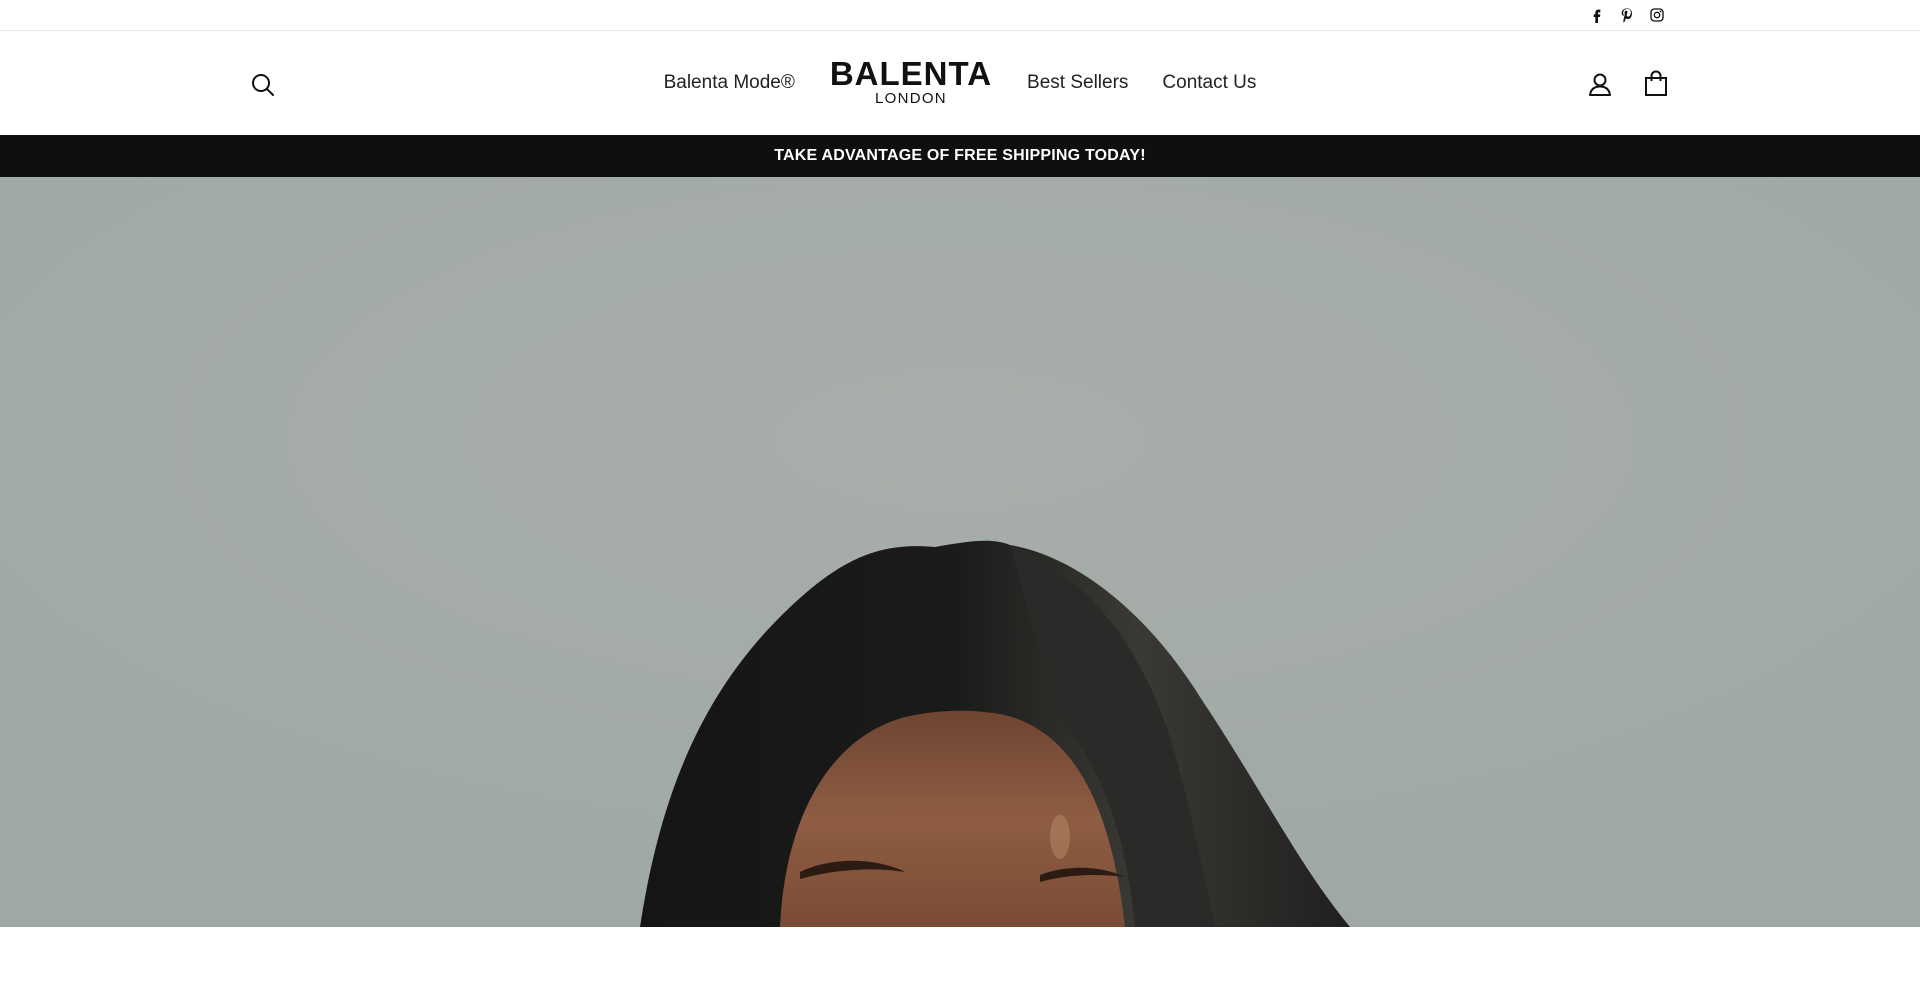 The image size is (1920, 993). What do you see at coordinates (960, 960) in the screenshot?
I see `below-hero-space` at bounding box center [960, 960].